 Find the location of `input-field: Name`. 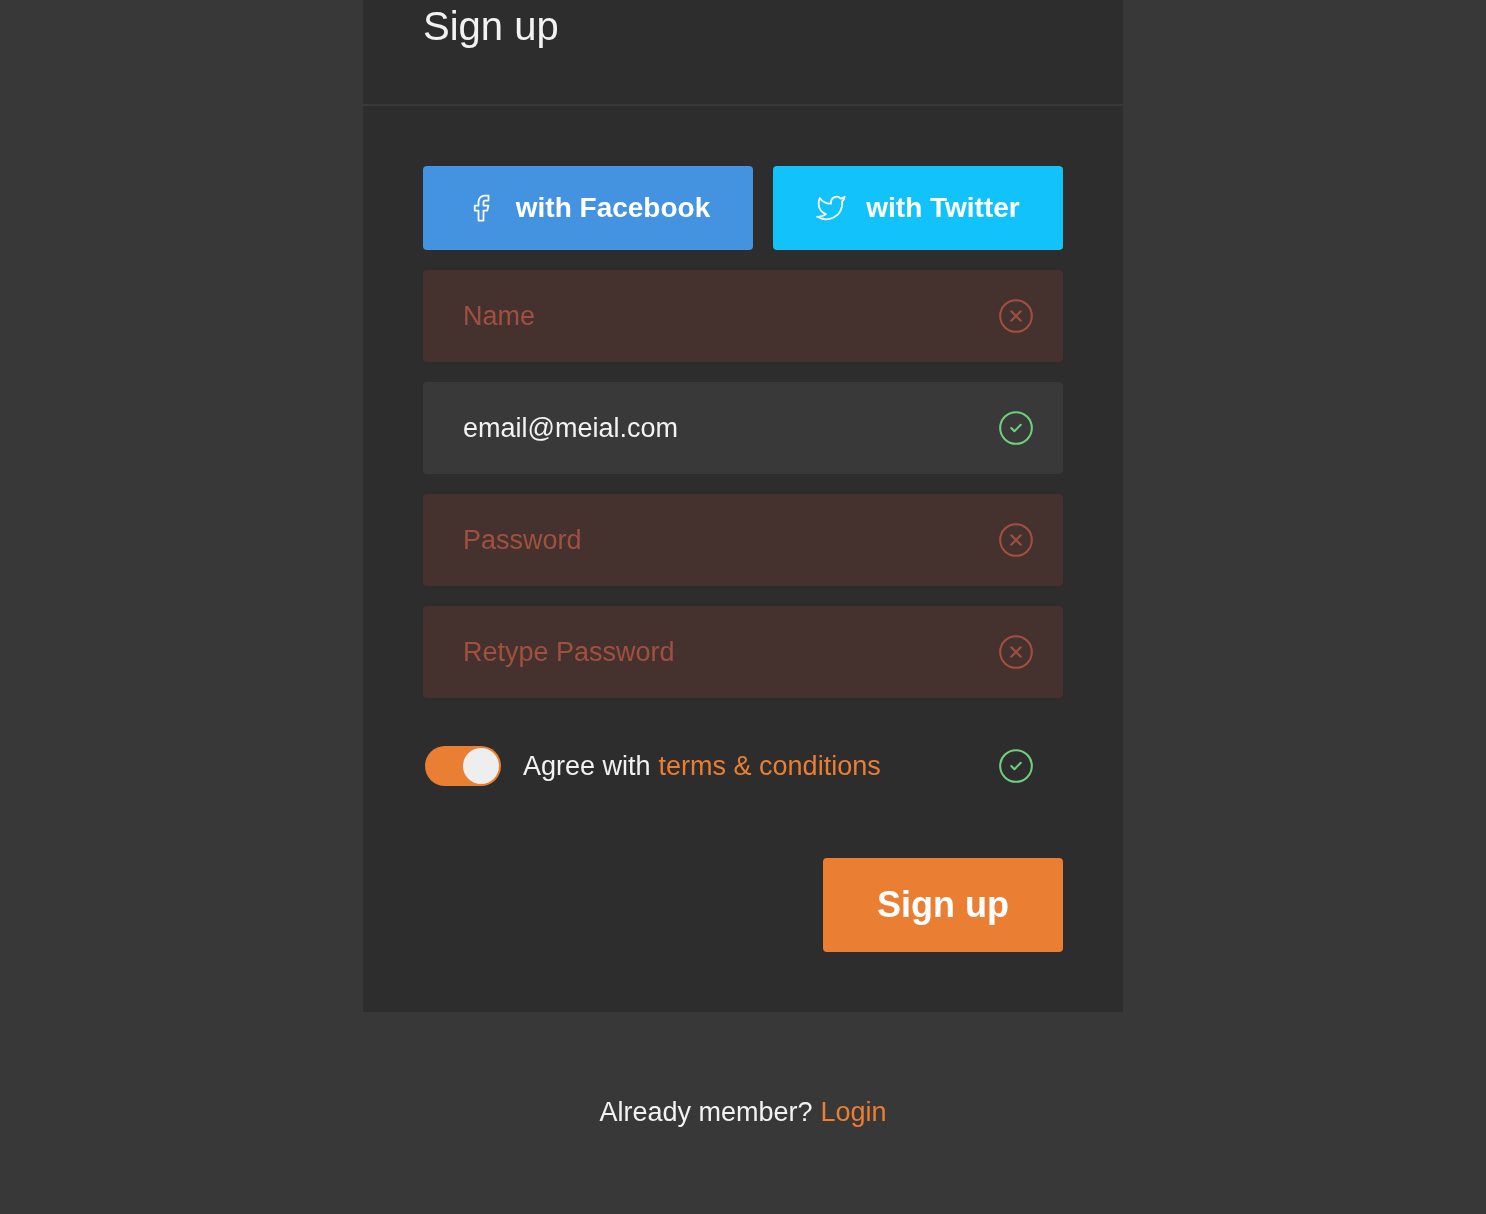

input-field: Name is located at coordinates (743, 316).